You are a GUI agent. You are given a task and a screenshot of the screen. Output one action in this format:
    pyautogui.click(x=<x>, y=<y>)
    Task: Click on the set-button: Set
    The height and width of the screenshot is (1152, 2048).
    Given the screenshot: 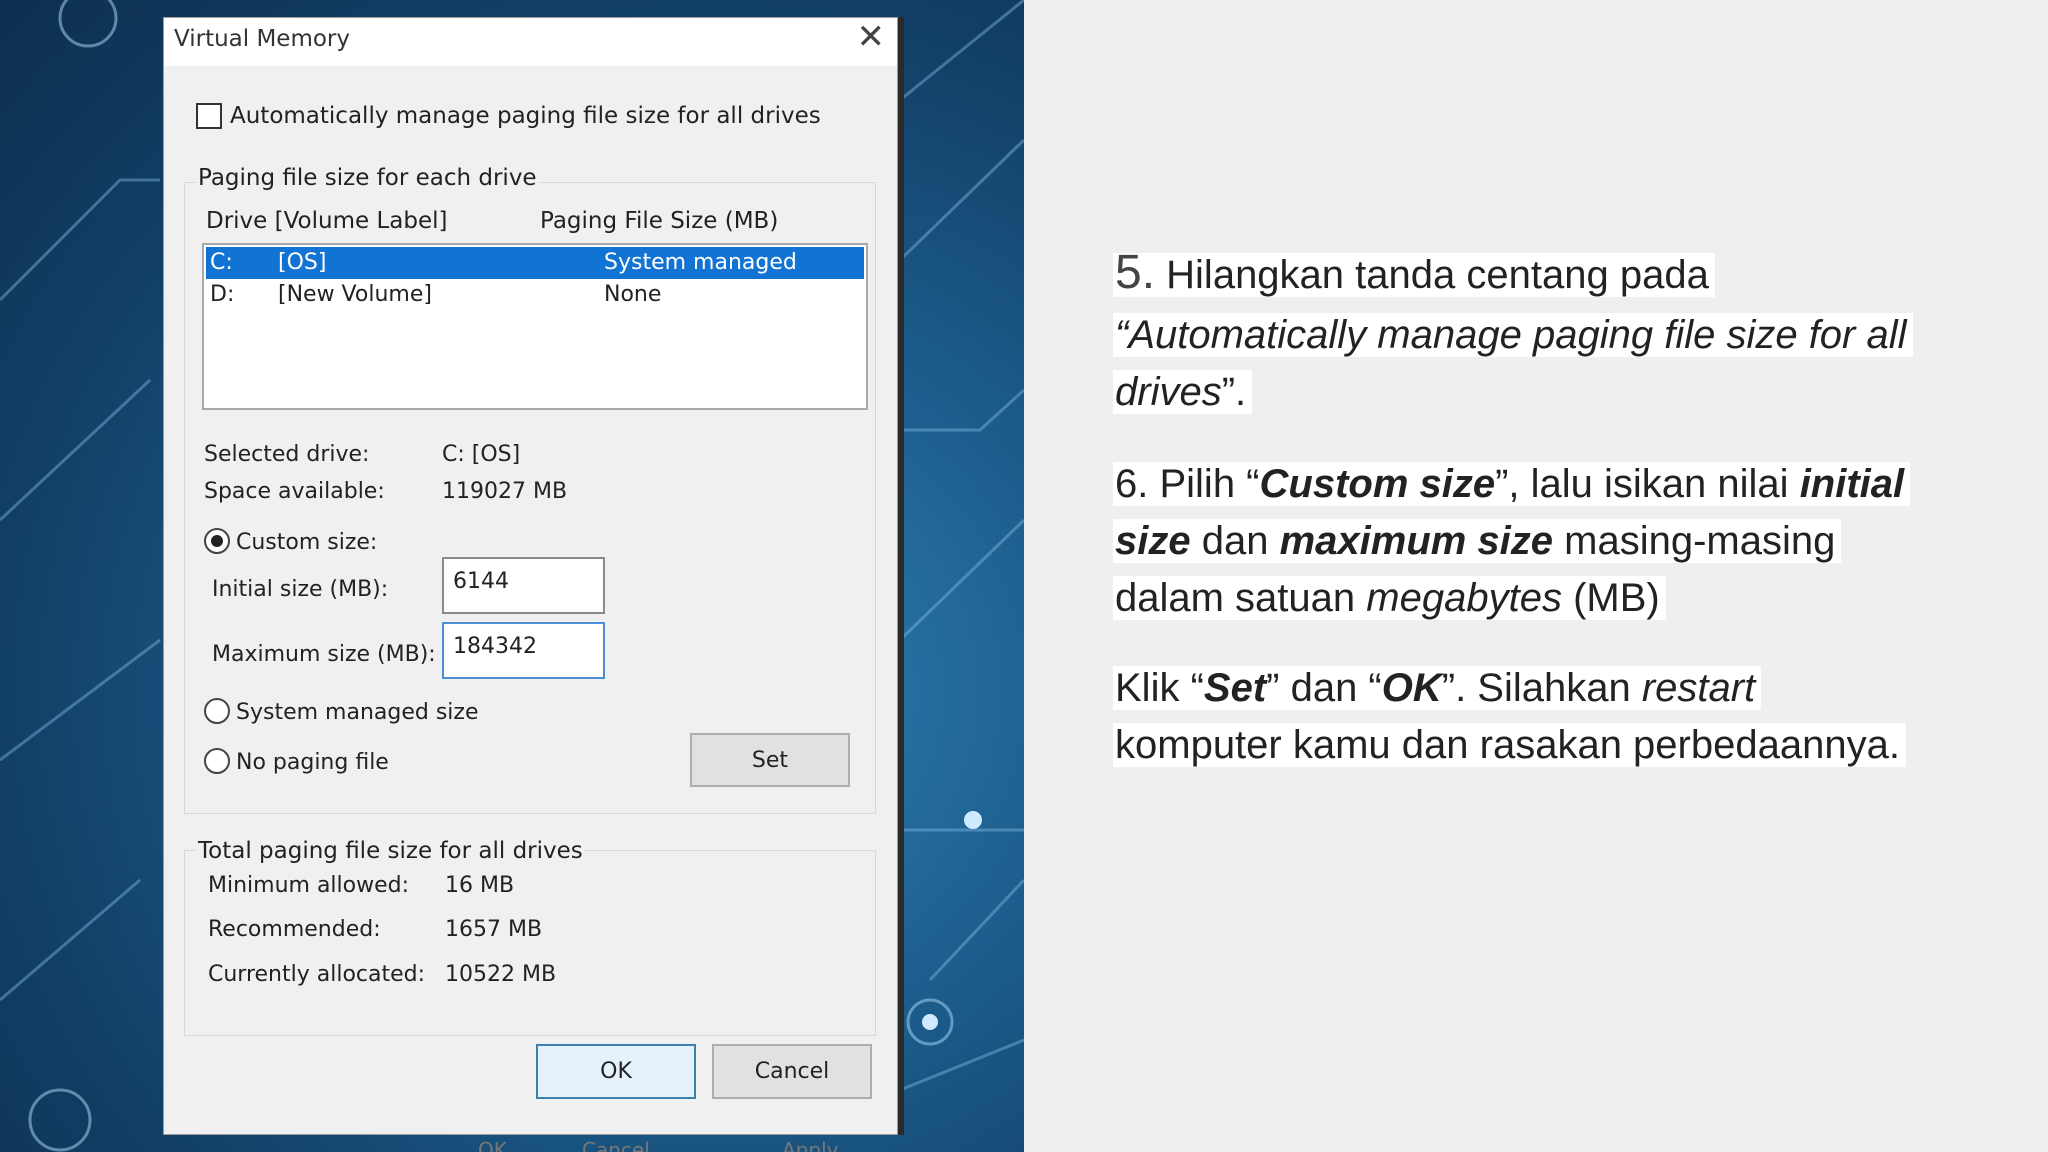 What is the action you would take?
    pyautogui.click(x=770, y=760)
    